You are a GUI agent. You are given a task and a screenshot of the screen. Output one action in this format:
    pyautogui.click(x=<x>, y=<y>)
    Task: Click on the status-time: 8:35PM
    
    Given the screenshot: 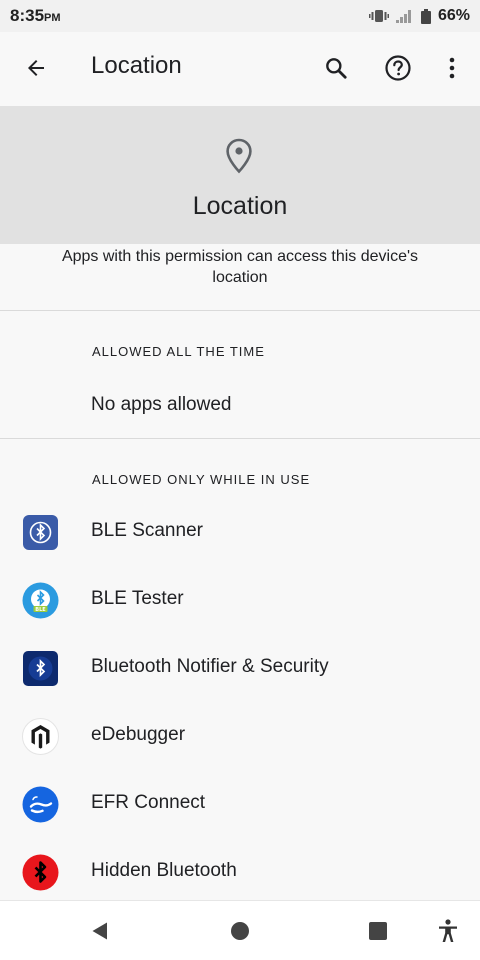 What is the action you would take?
    pyautogui.click(x=35, y=16)
    